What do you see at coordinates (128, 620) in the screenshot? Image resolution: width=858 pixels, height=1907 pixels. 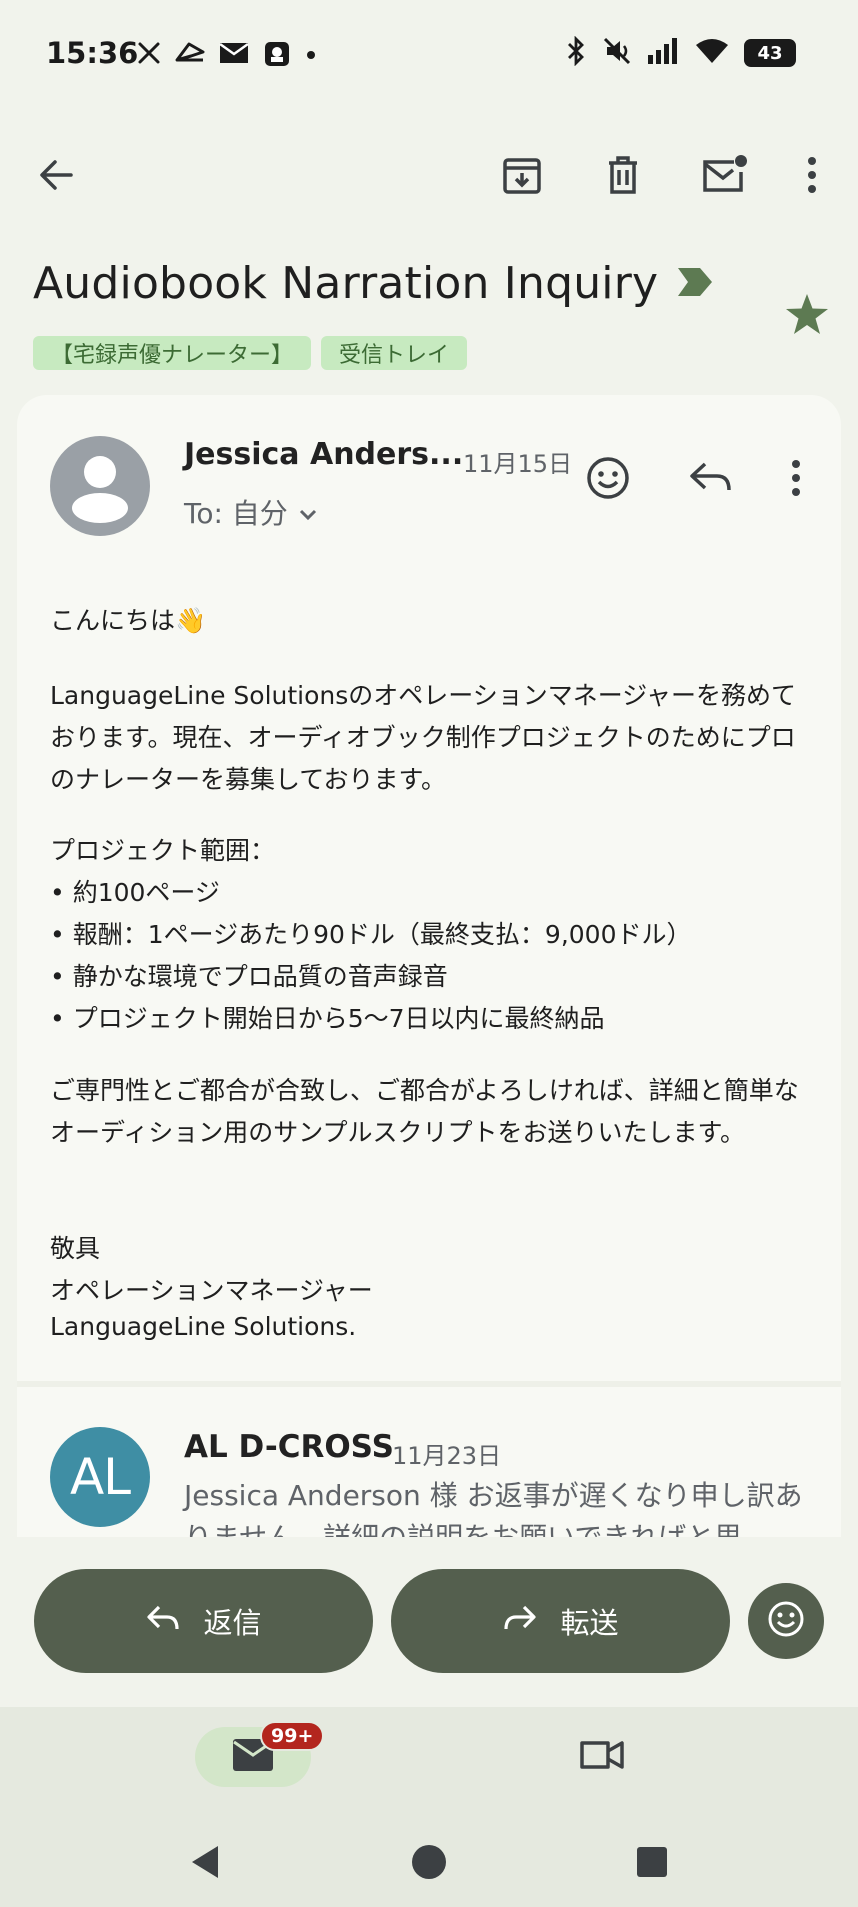 I see `message-greeting: こんにちは👋` at bounding box center [128, 620].